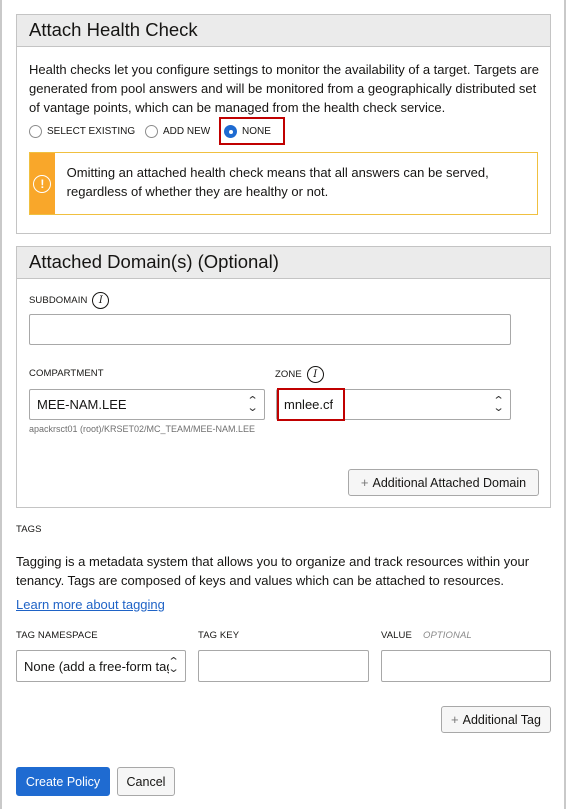 The image size is (566, 809). What do you see at coordinates (311, 404) in the screenshot?
I see `highlight-box-zone` at bounding box center [311, 404].